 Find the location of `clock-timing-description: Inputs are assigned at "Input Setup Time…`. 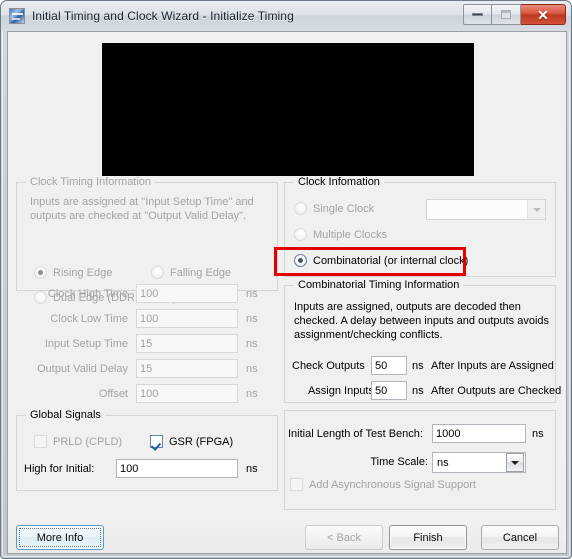

clock-timing-description: Inputs are assigned at "Input Setup Time… is located at coordinates (150, 209).